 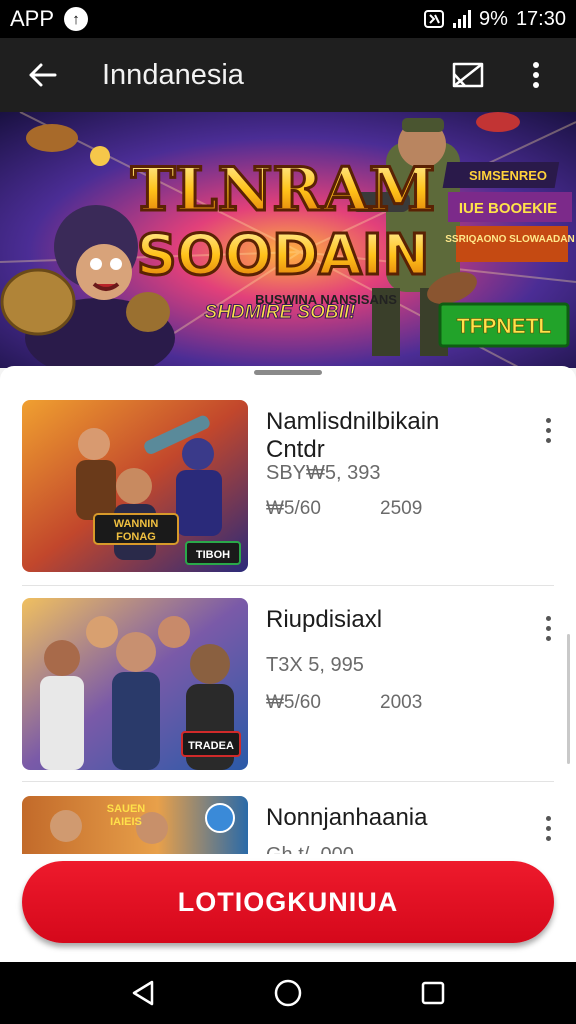 What do you see at coordinates (493, 18) in the screenshot?
I see `battery-percent: 9%` at bounding box center [493, 18].